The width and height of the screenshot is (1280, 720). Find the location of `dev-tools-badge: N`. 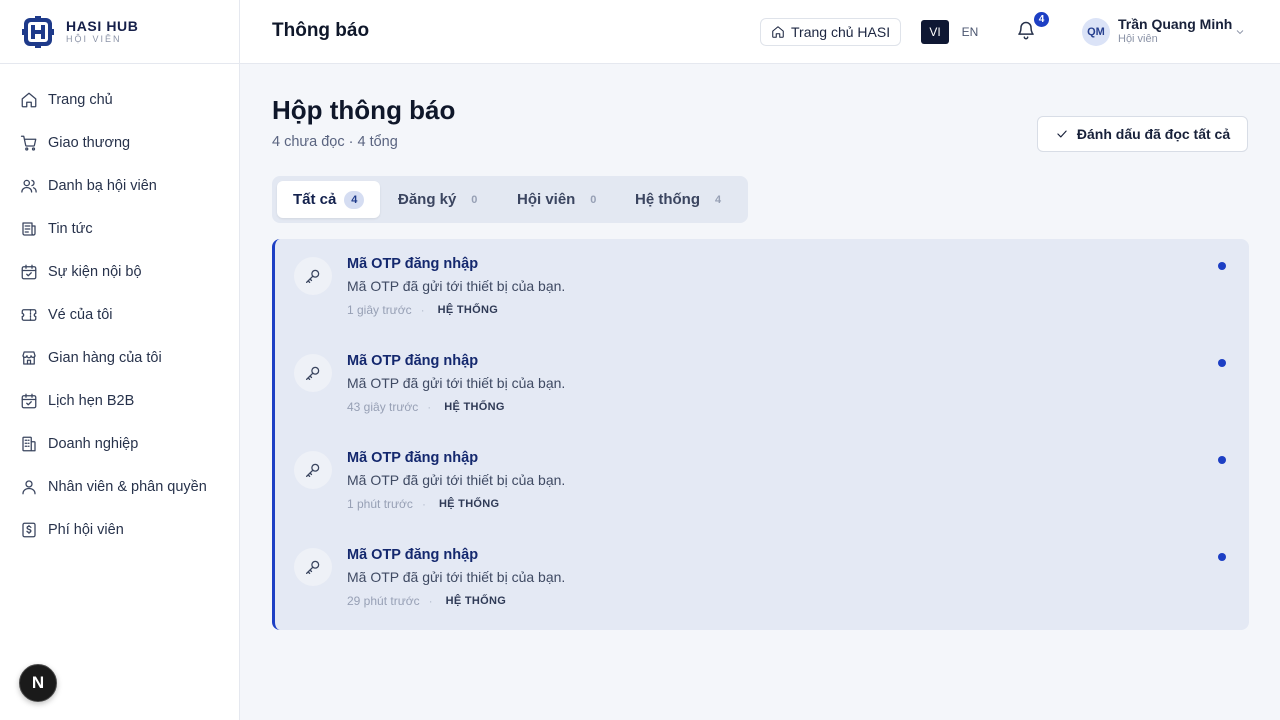

dev-tools-badge: N is located at coordinates (38, 683).